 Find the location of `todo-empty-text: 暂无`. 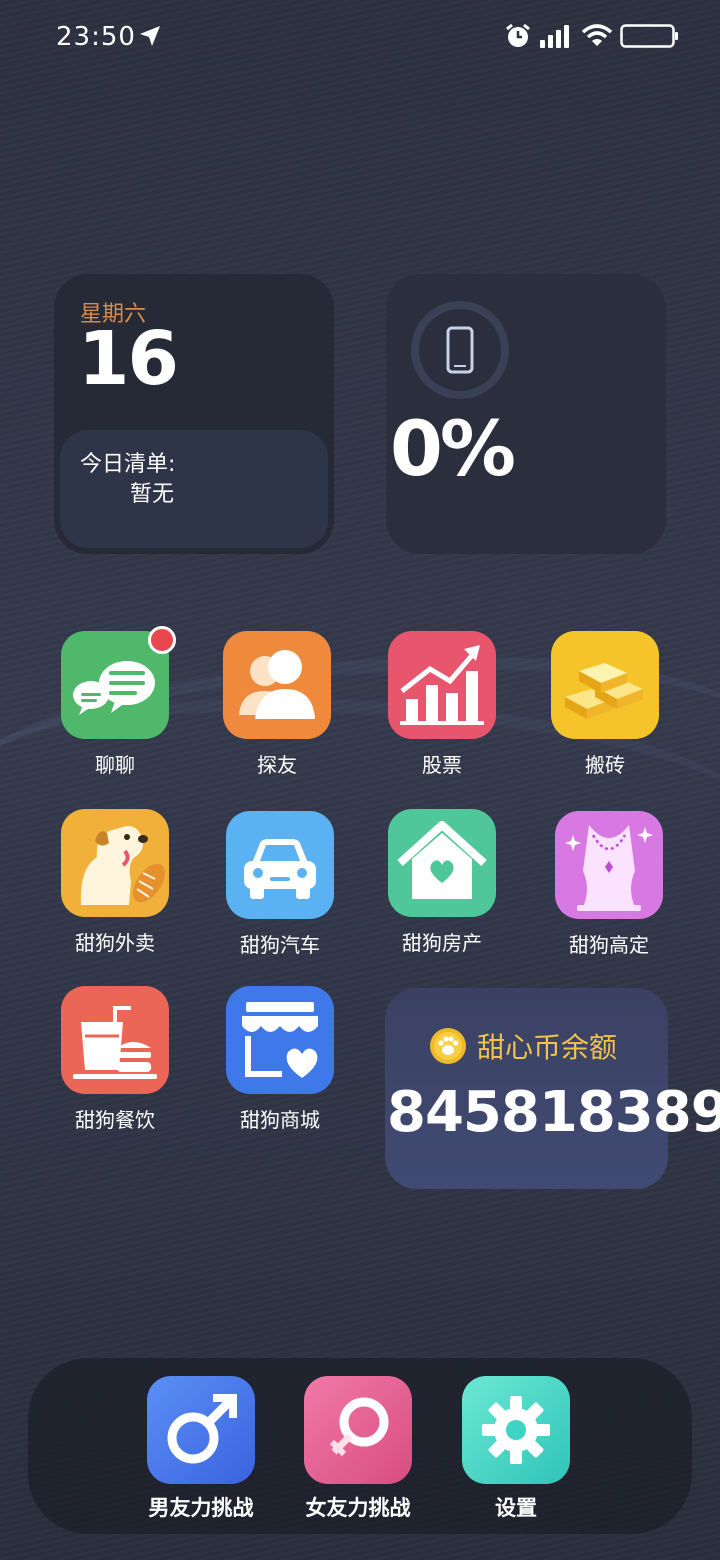

todo-empty-text: 暂无 is located at coordinates (152, 494).